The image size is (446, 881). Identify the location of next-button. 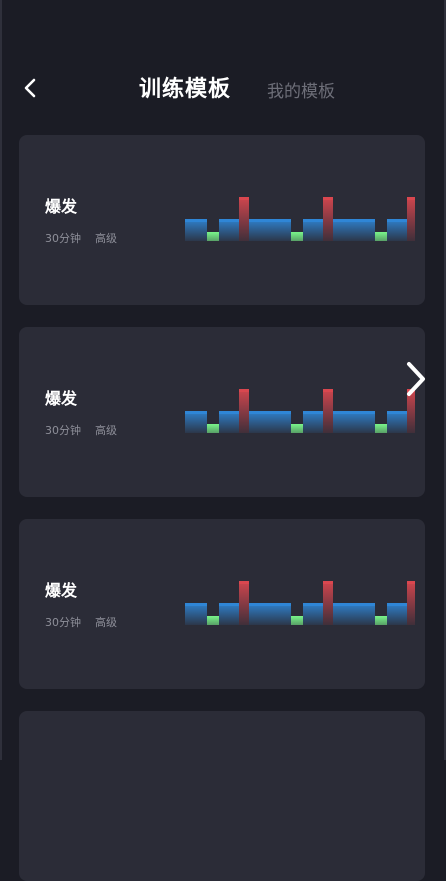
(416, 379).